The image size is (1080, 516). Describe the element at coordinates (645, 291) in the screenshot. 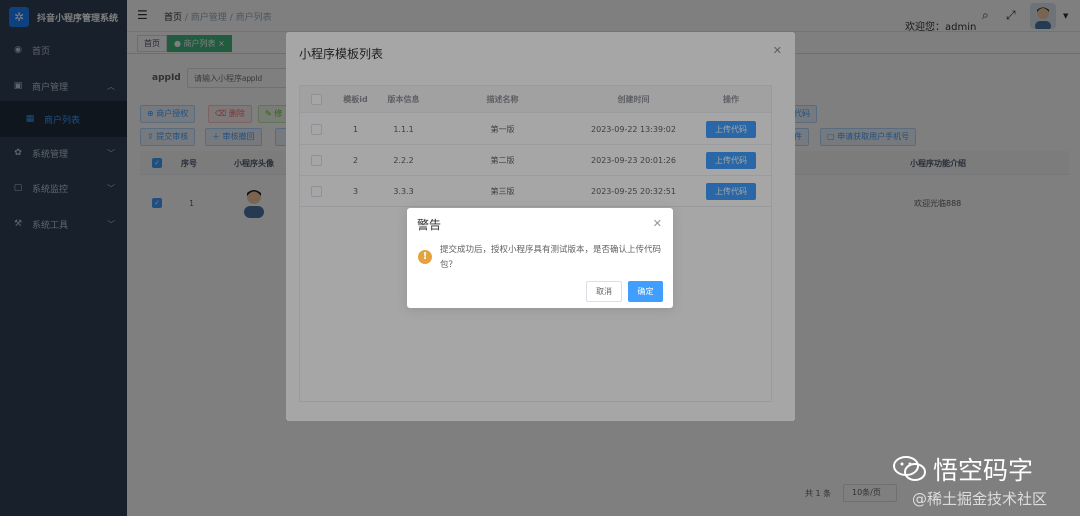

I see `confirm-button: 确定` at that location.